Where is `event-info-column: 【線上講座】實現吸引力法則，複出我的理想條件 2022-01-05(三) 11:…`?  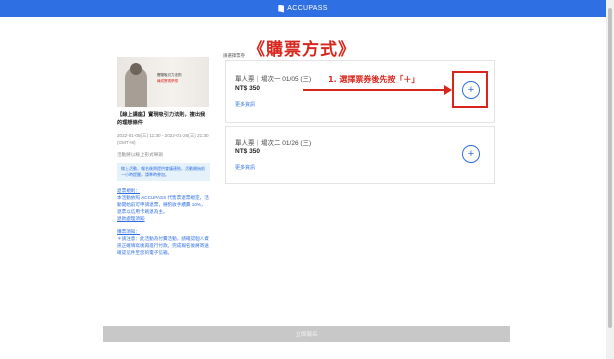 event-info-column: 【線上講座】實現吸引力法則，複出我的理想條件 2022-01-05(三) 11:… is located at coordinates (163, 183).